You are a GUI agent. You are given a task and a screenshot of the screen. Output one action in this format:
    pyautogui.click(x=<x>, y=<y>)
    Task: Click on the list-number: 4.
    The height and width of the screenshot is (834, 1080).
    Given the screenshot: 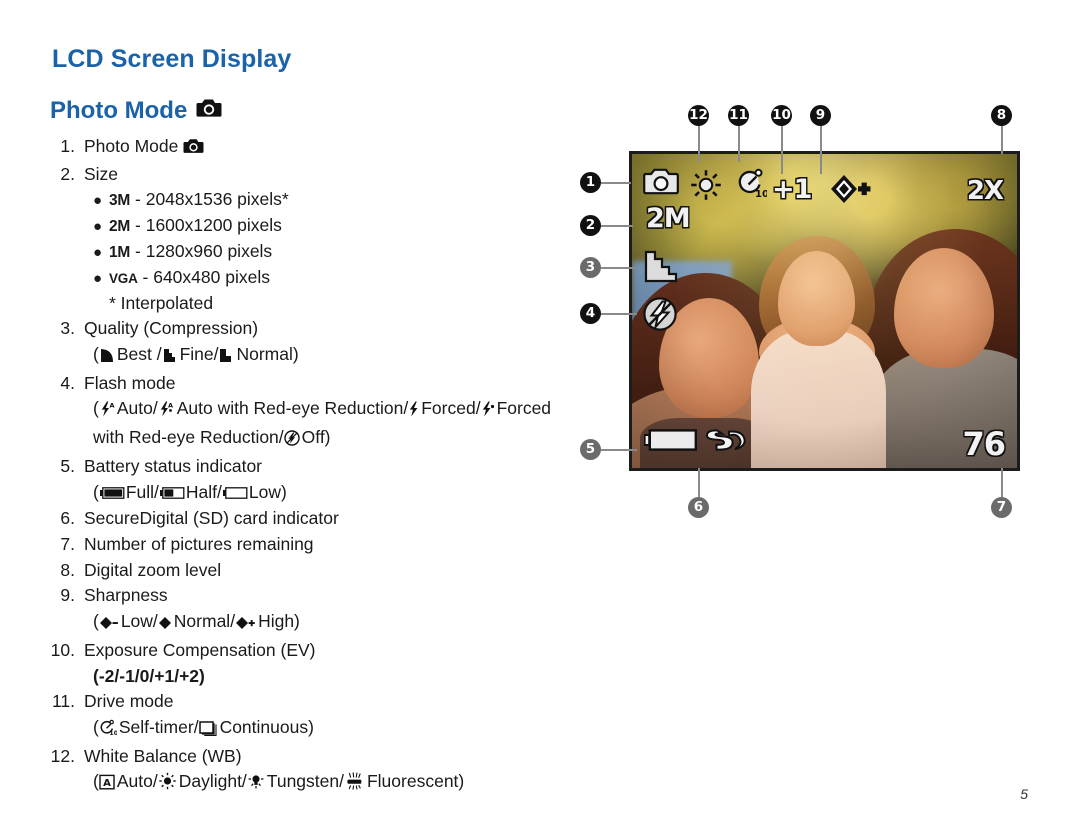 What is the action you would take?
    pyautogui.click(x=67, y=382)
    